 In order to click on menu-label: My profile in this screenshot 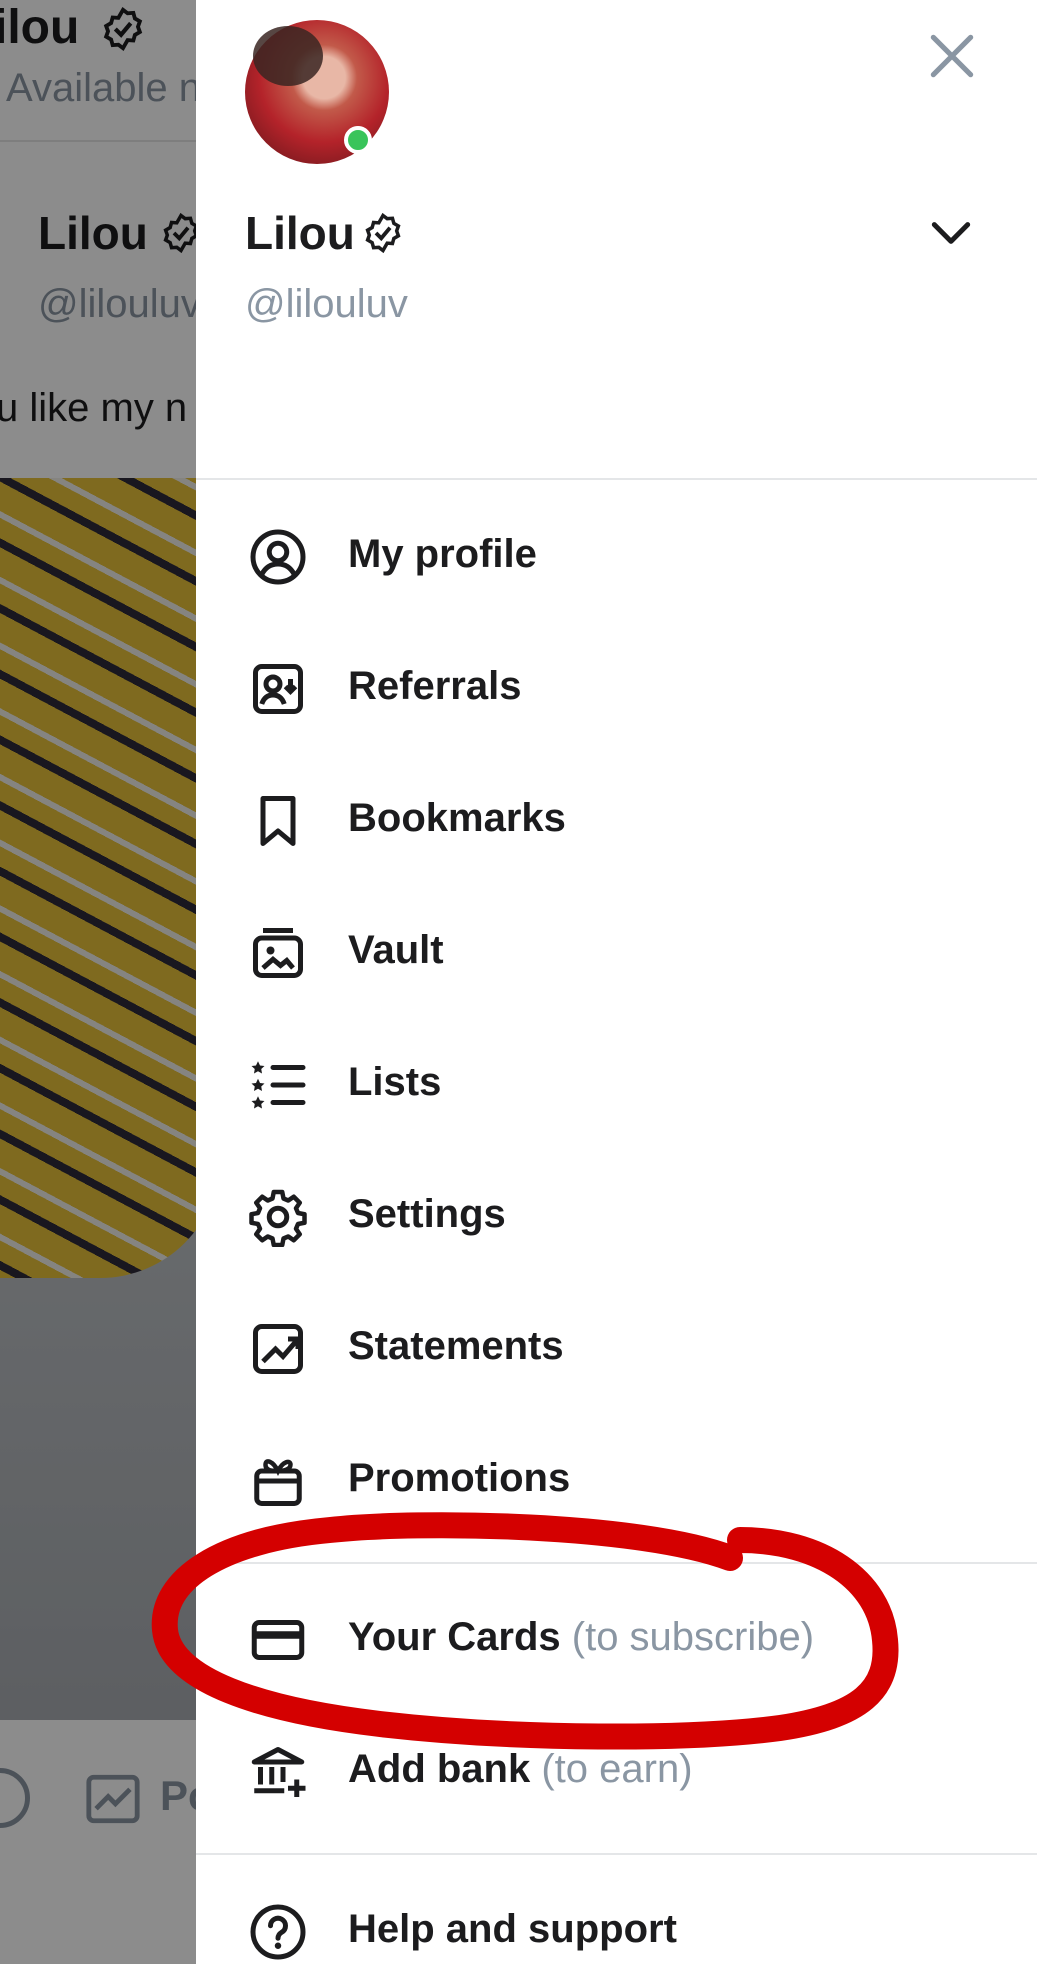, I will do `click(442, 554)`.